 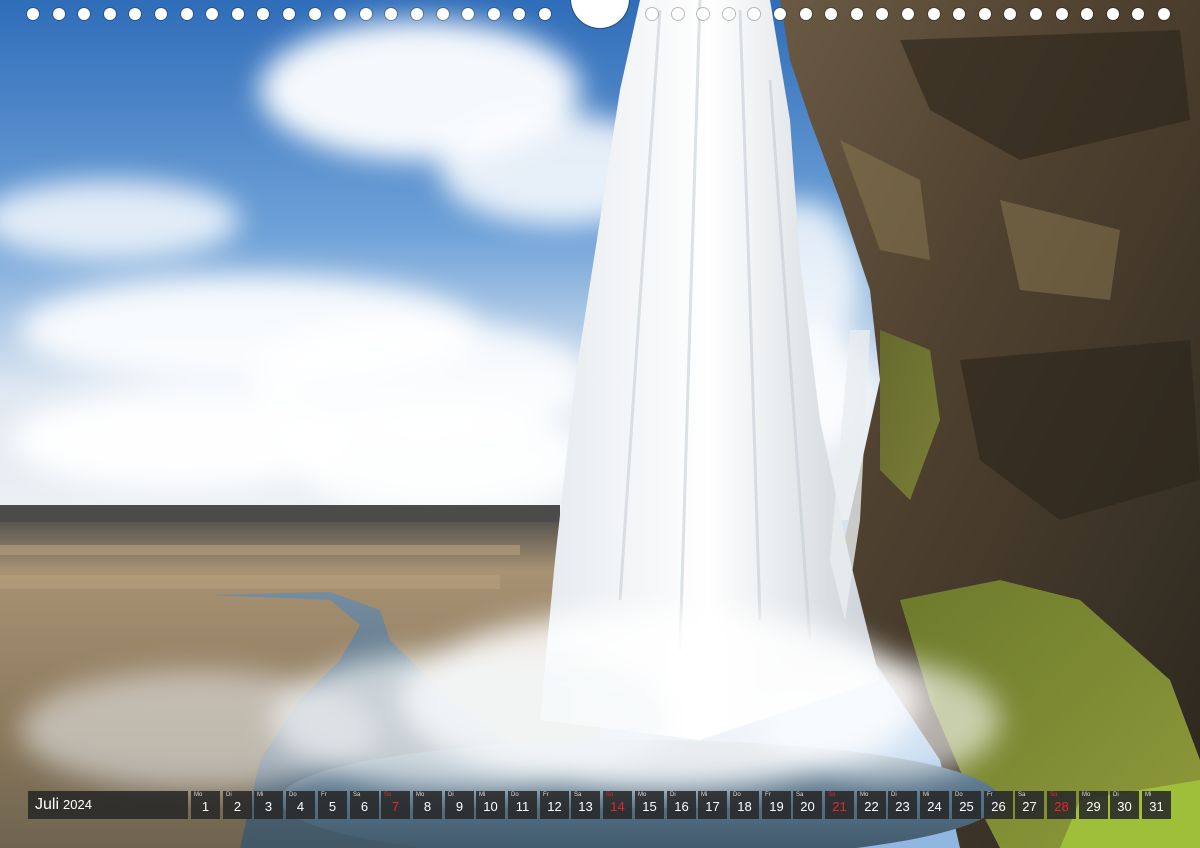 I want to click on day-cell: Mo 22, so click(x=871, y=805).